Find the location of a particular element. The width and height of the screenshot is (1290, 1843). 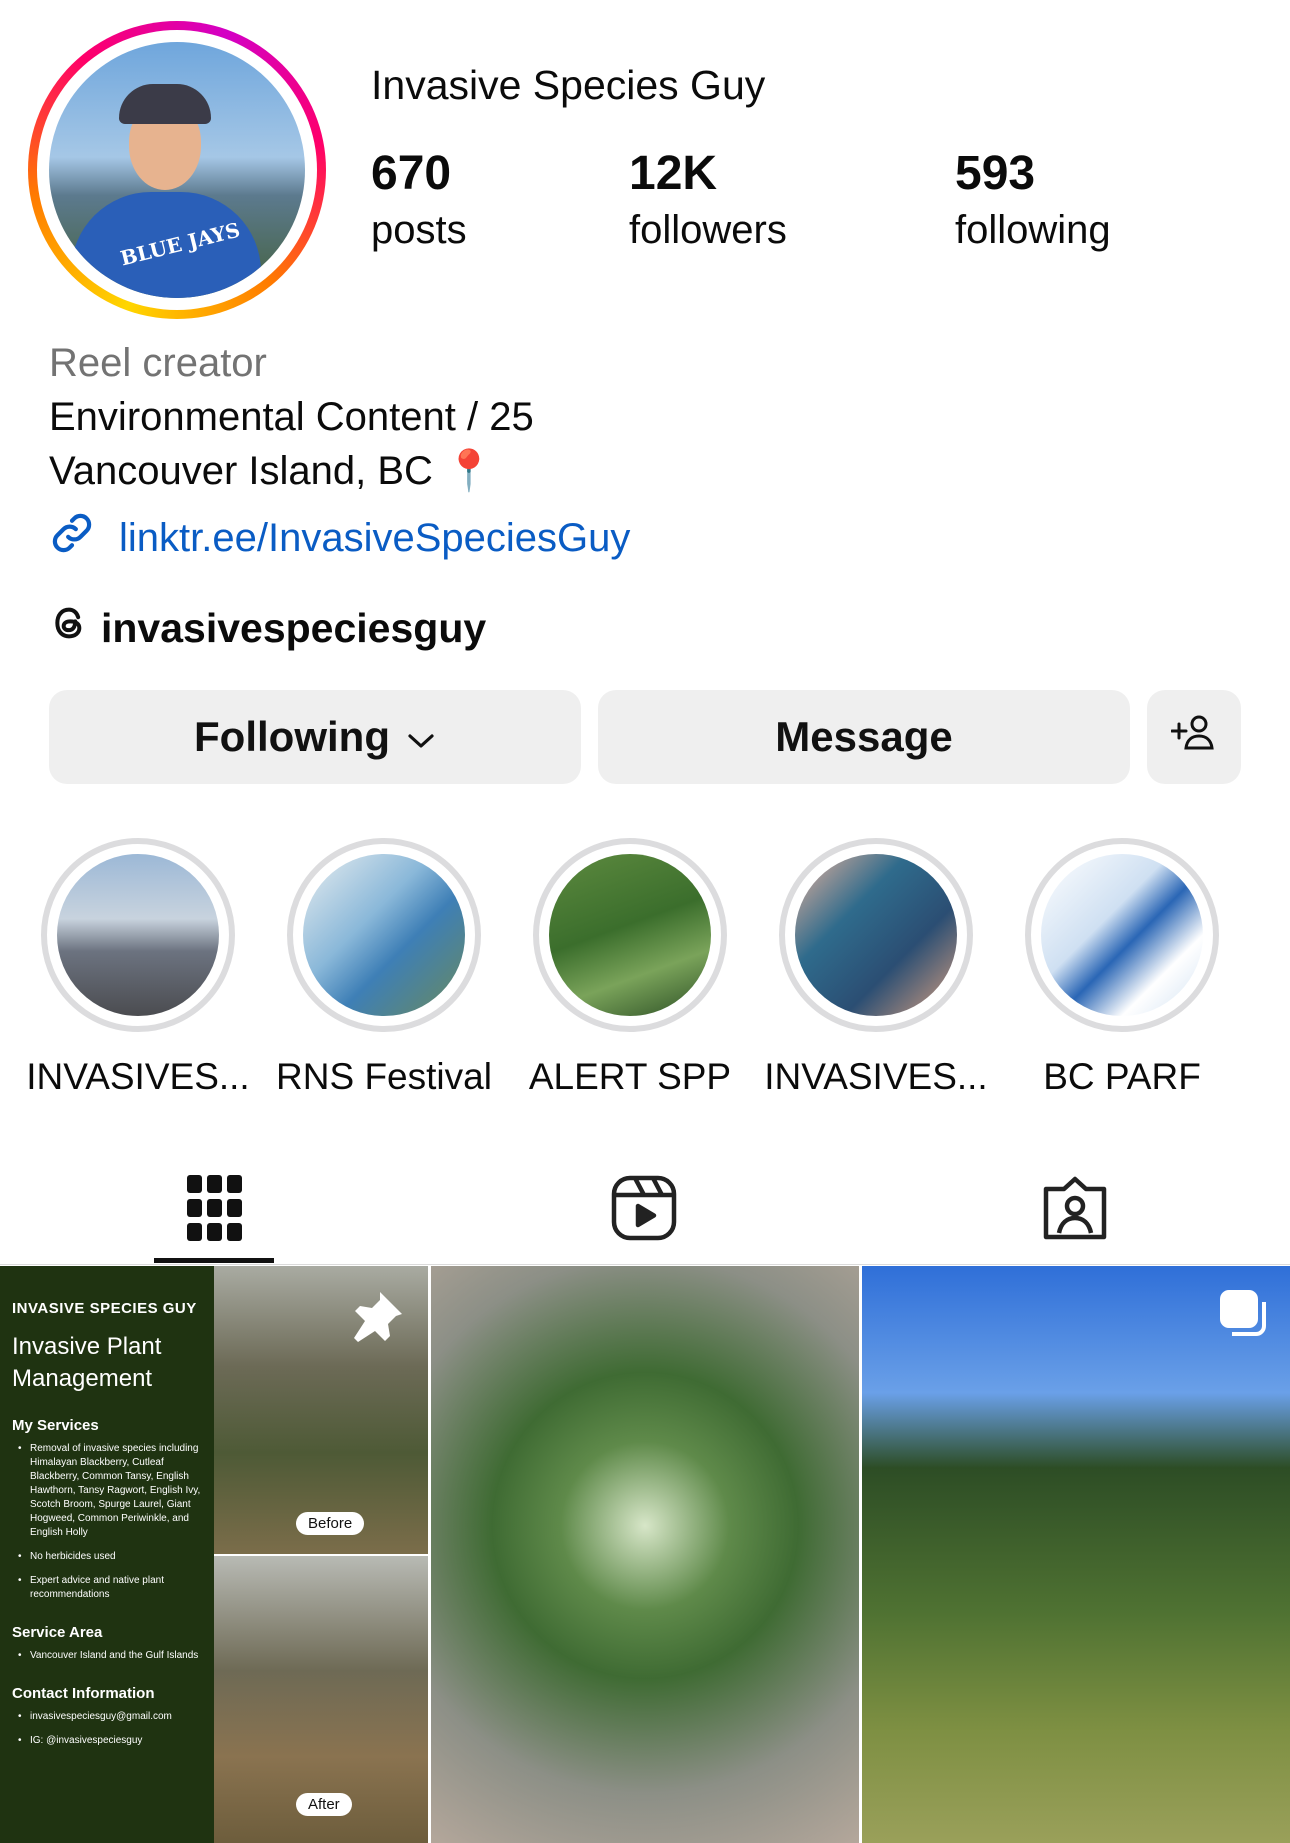

flyer-headline: Invasive Plant Management is located at coordinates (87, 1362).